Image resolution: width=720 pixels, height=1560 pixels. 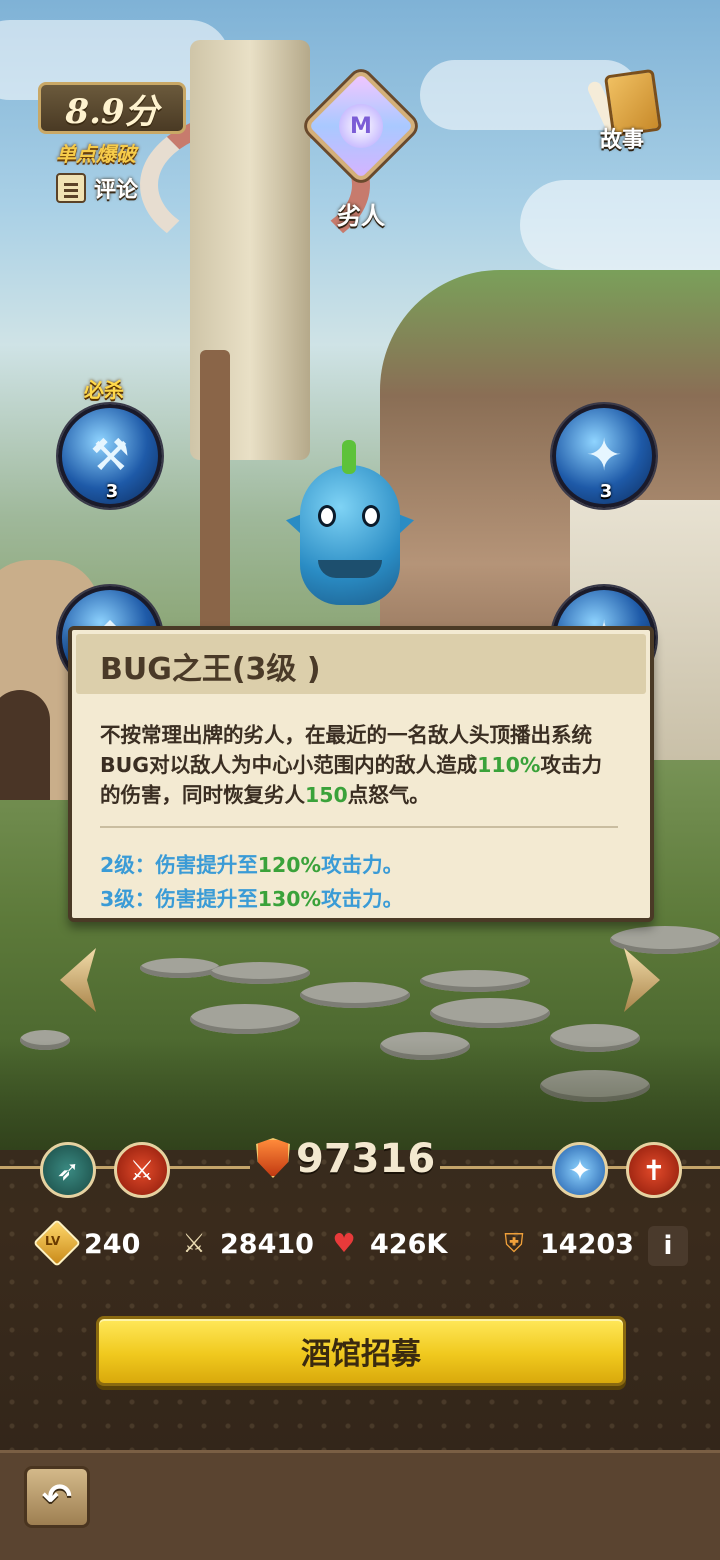 What do you see at coordinates (179, 865) in the screenshot?
I see `level-prefix: 2级：伤害提升至` at bounding box center [179, 865].